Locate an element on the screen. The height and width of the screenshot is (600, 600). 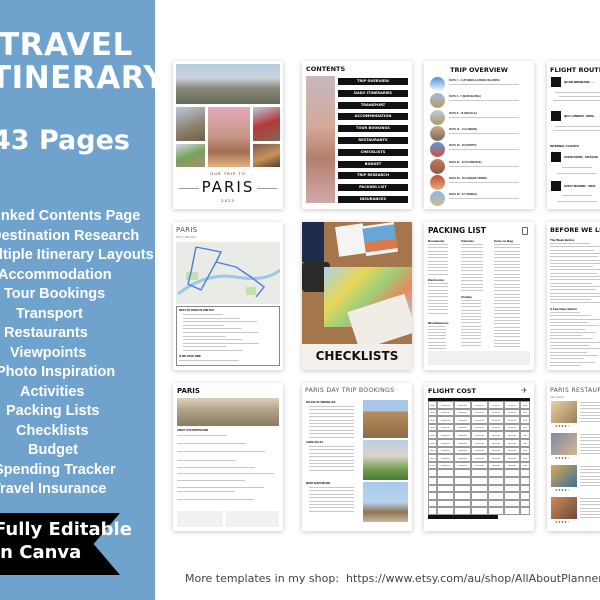
cover-photo-garden is located at coordinates (190, 155).